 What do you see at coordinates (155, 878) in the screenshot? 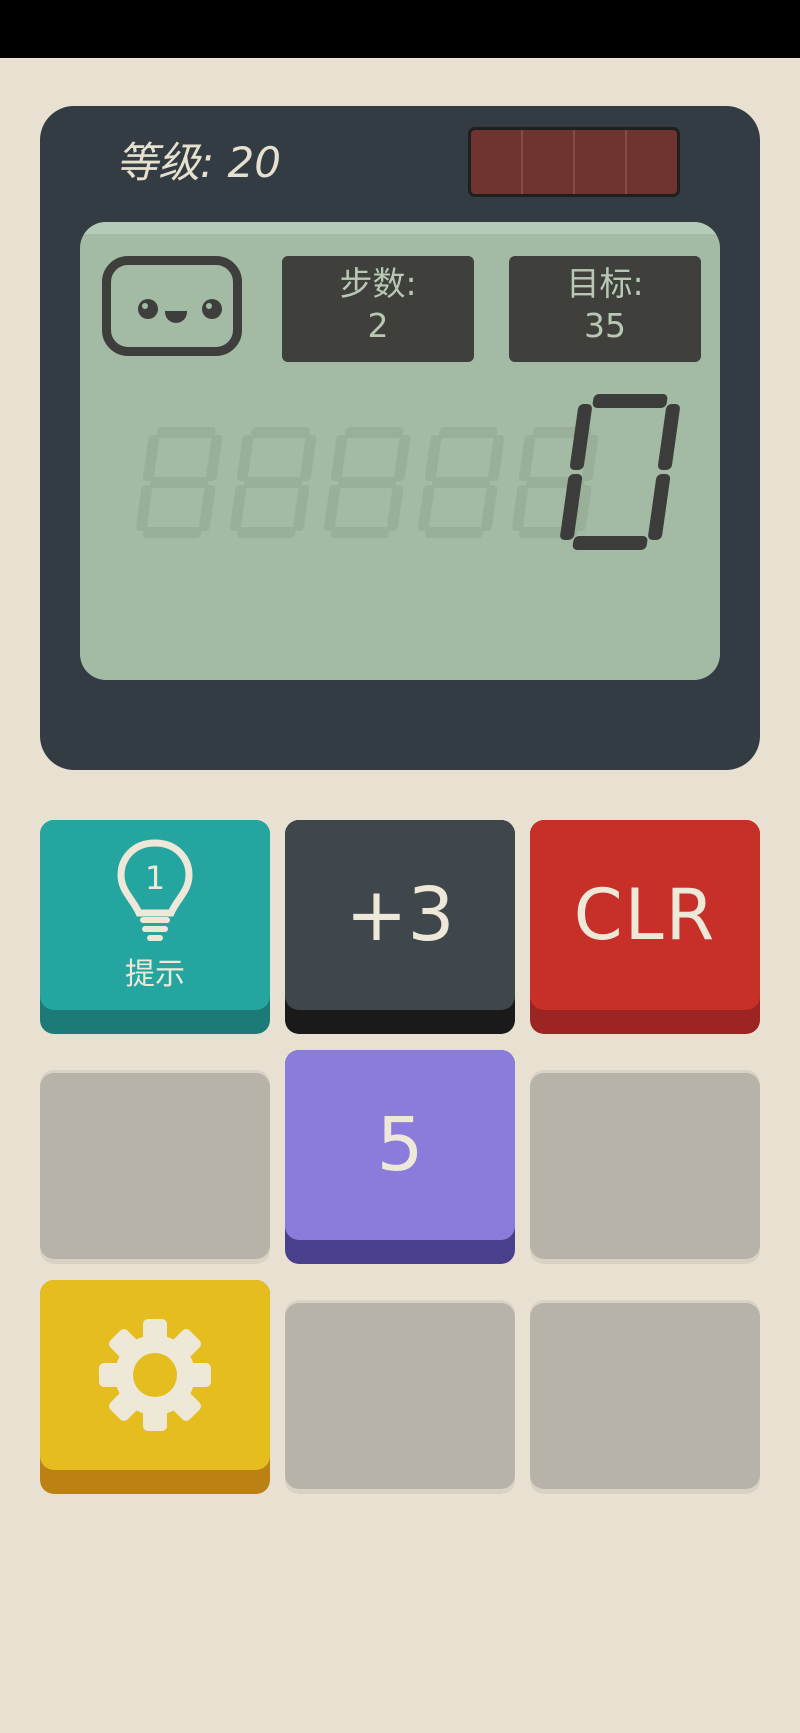
I see `hint-count: 1` at bounding box center [155, 878].